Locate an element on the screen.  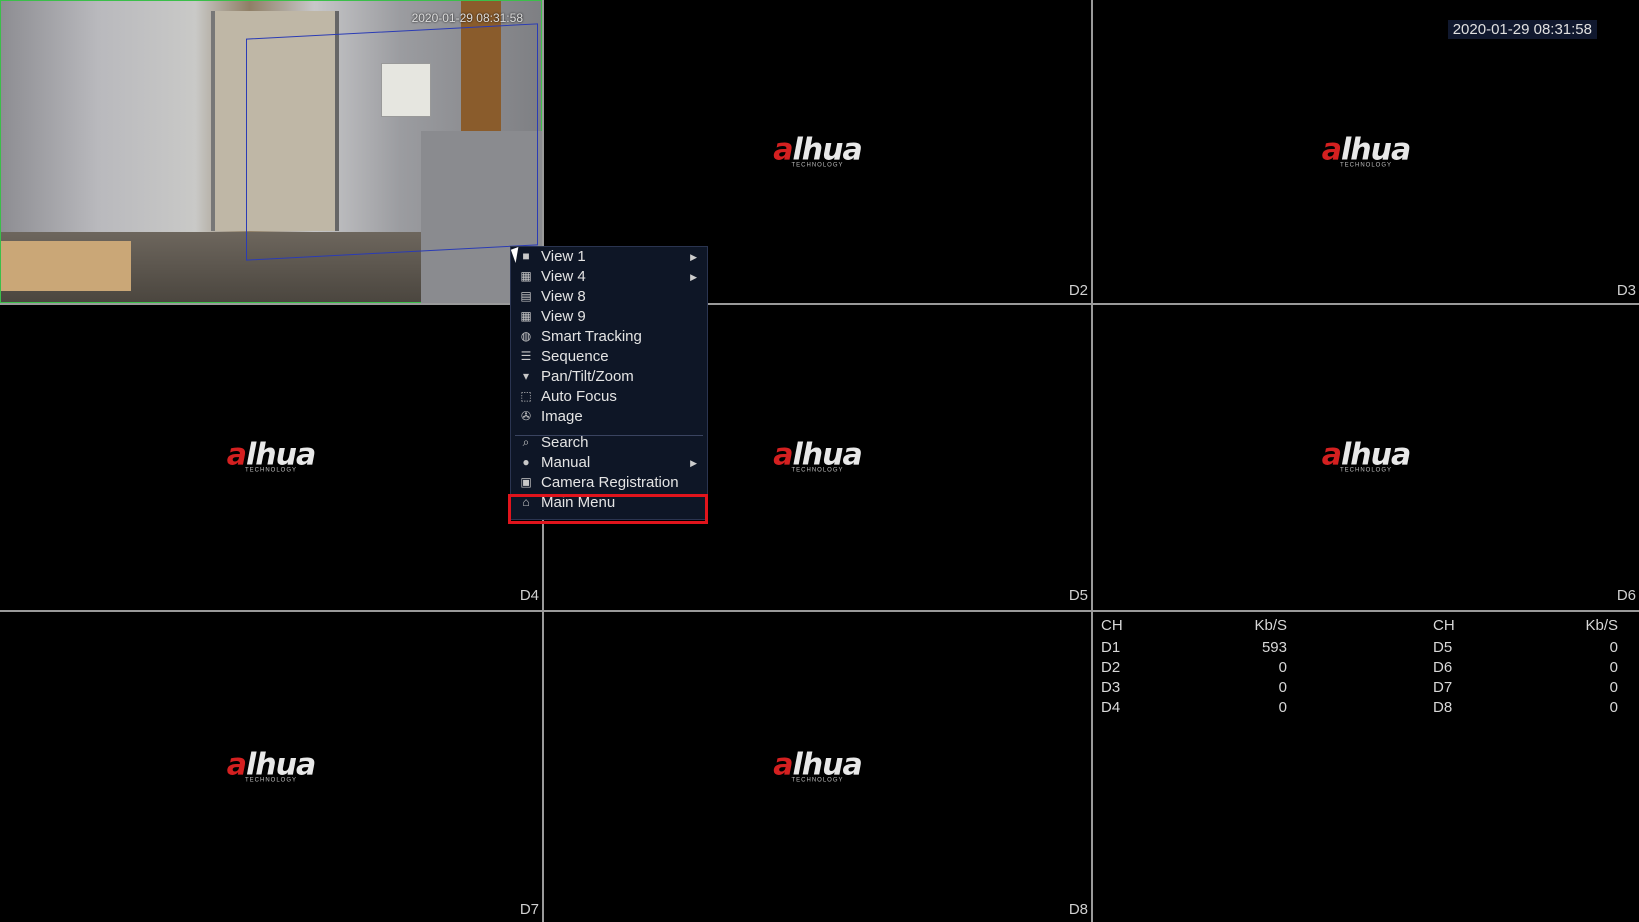
menu-item-label: Pan/Tilt/Zoom is located at coordinates (587, 376).